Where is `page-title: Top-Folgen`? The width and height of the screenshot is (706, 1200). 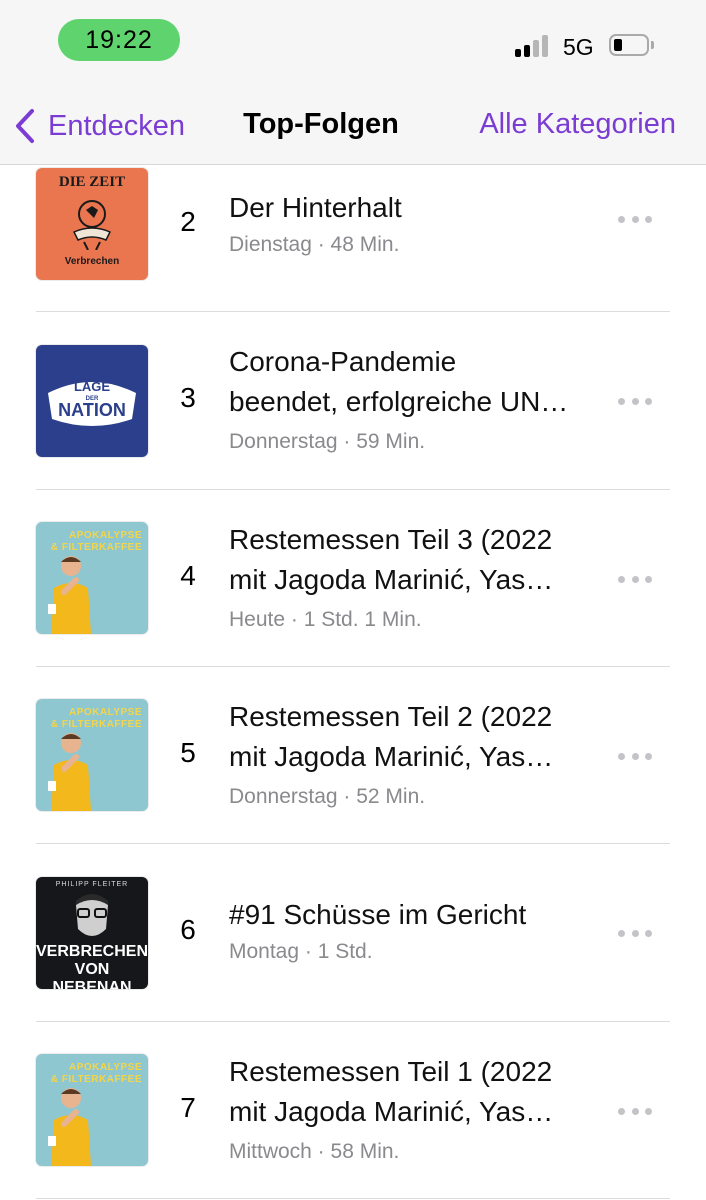 page-title: Top-Folgen is located at coordinates (321, 124).